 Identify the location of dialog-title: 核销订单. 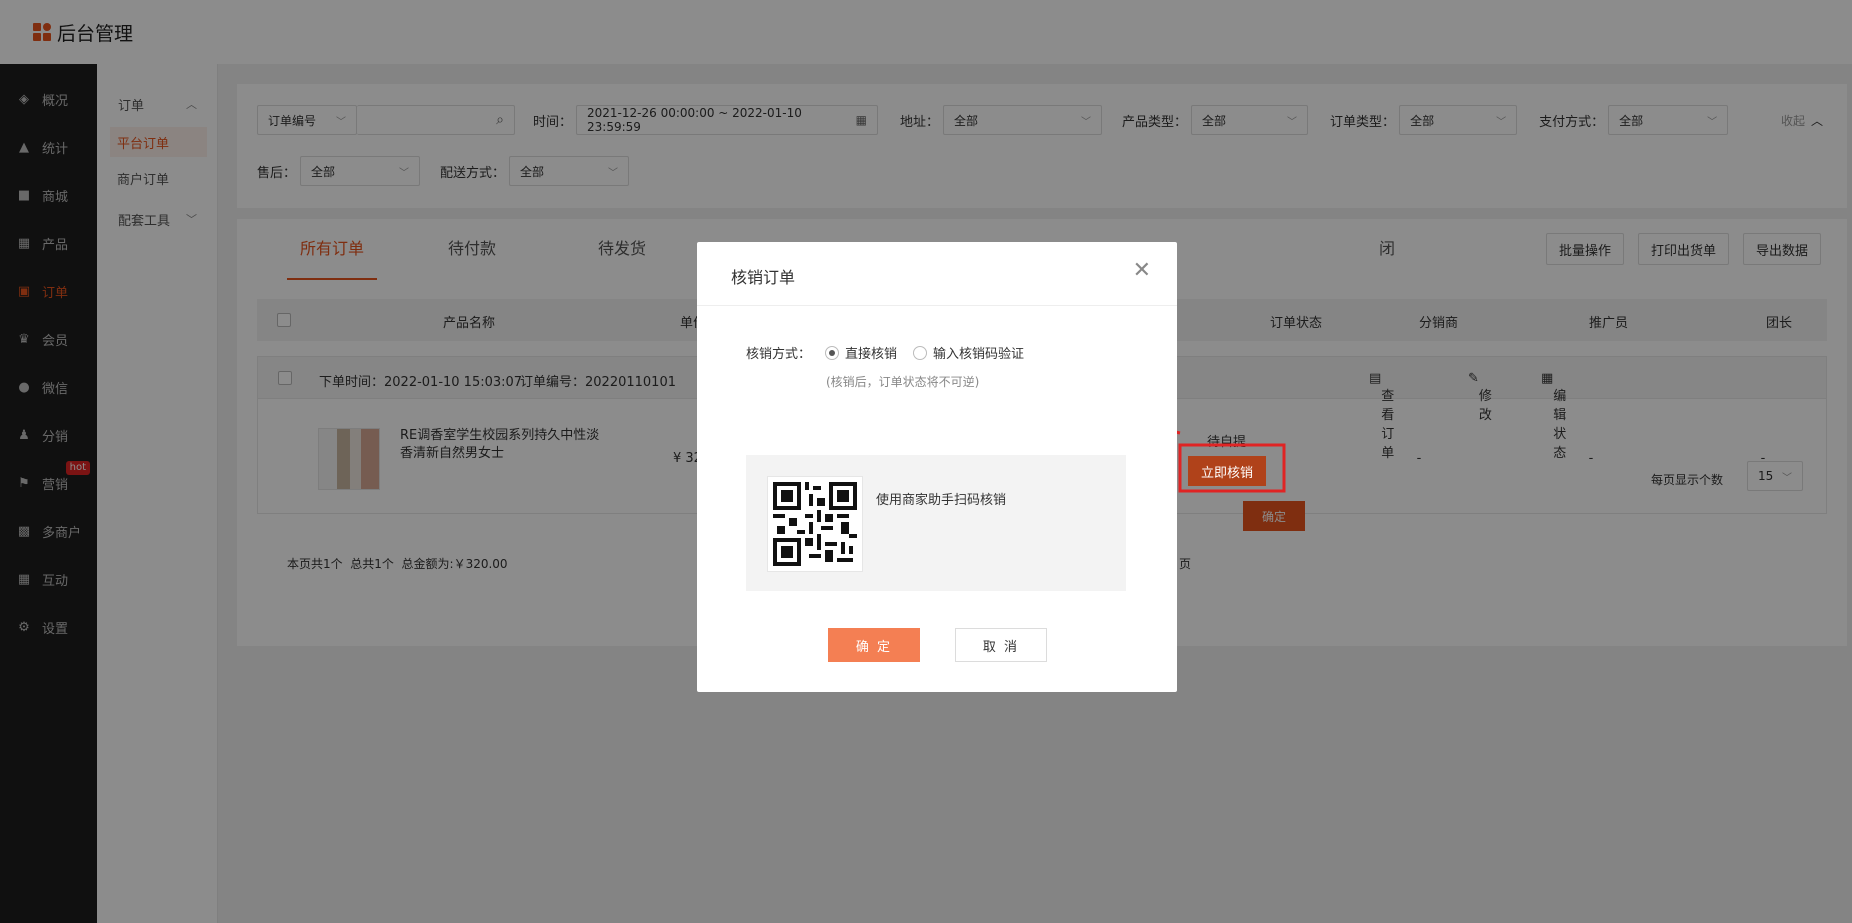
(763, 277).